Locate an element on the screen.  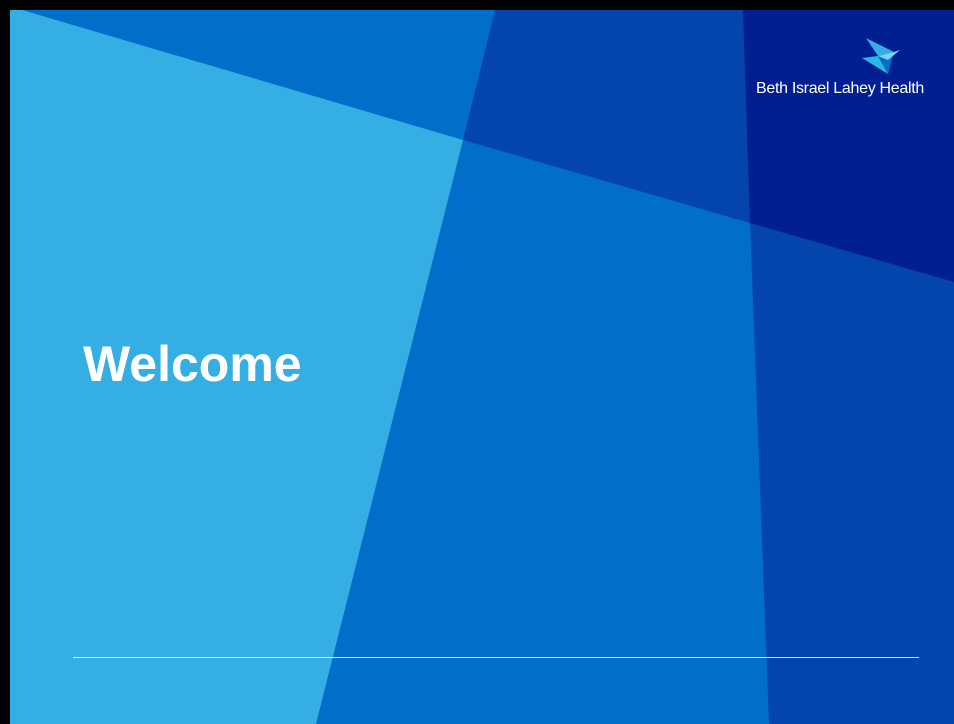
logo-text: Beth Israel Lahey Health is located at coordinates (839, 88).